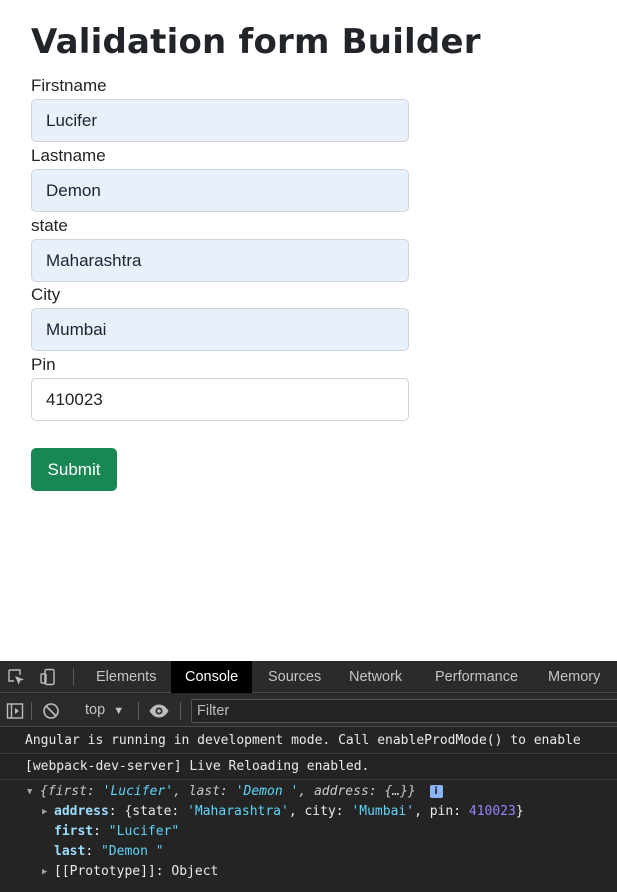 Image resolution: width=617 pixels, height=892 pixels. I want to click on prototype-key: [[Prototype]], so click(105, 871).